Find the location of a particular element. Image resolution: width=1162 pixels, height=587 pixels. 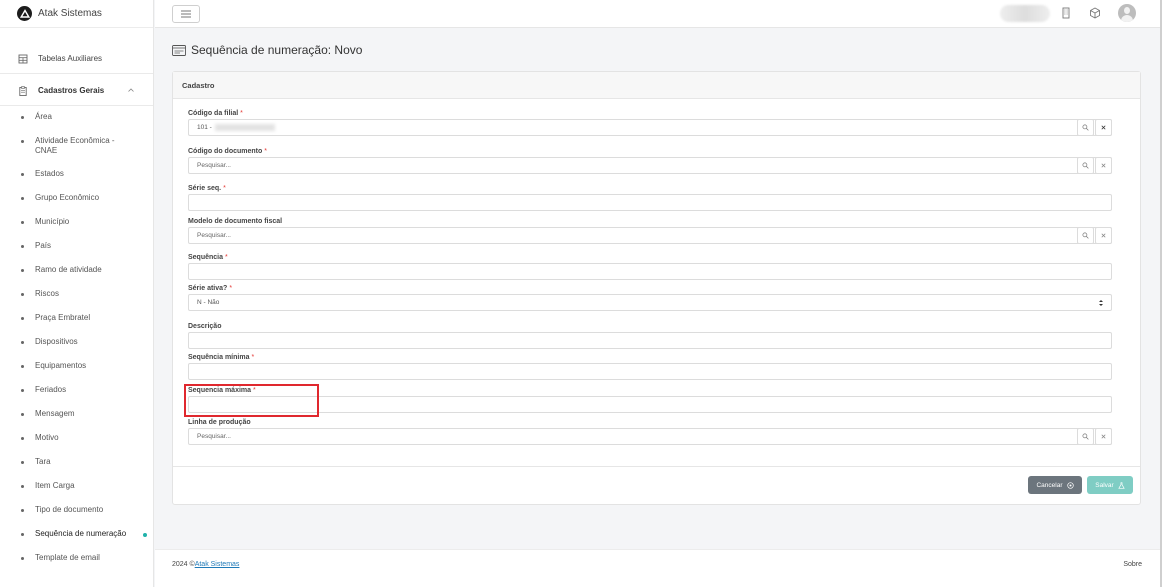

serie-ativa-select: N - Não is located at coordinates (650, 302).